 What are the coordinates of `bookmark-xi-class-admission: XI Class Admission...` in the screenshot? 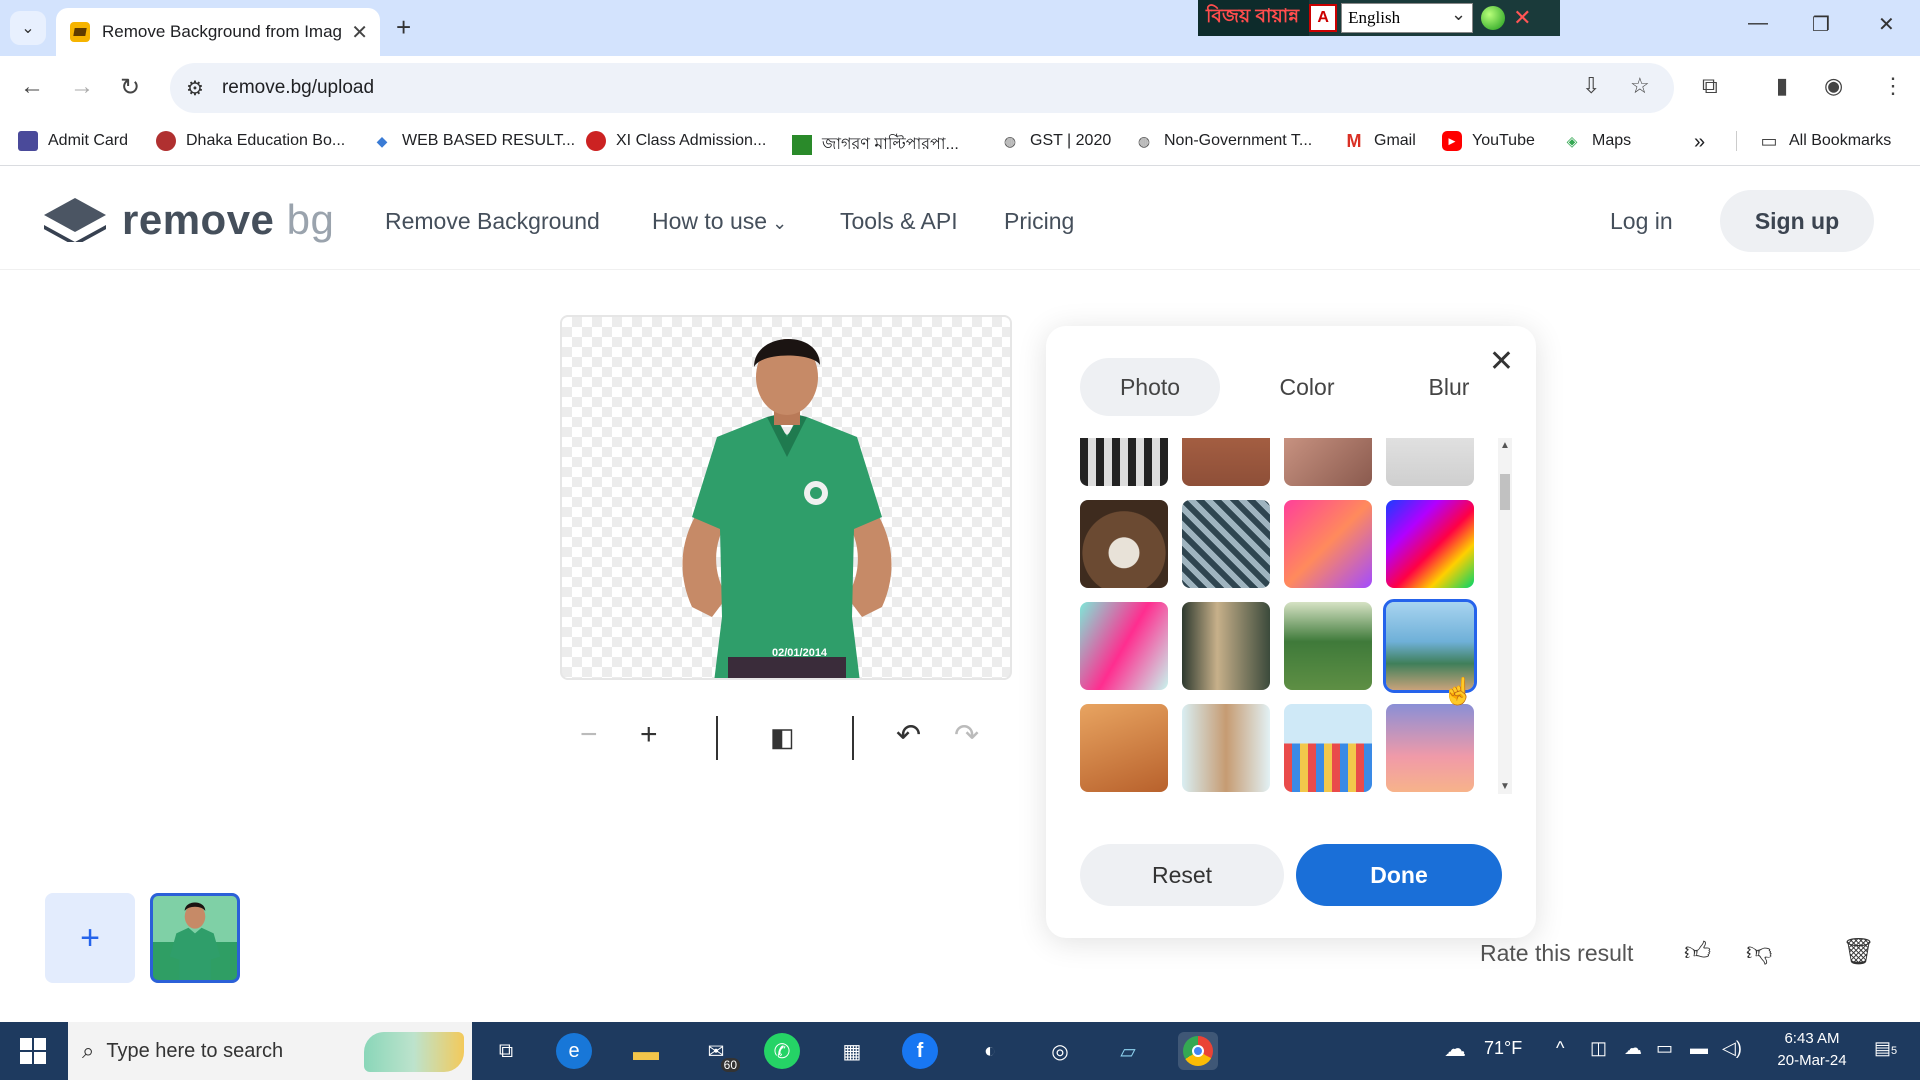 It's located at (676, 141).